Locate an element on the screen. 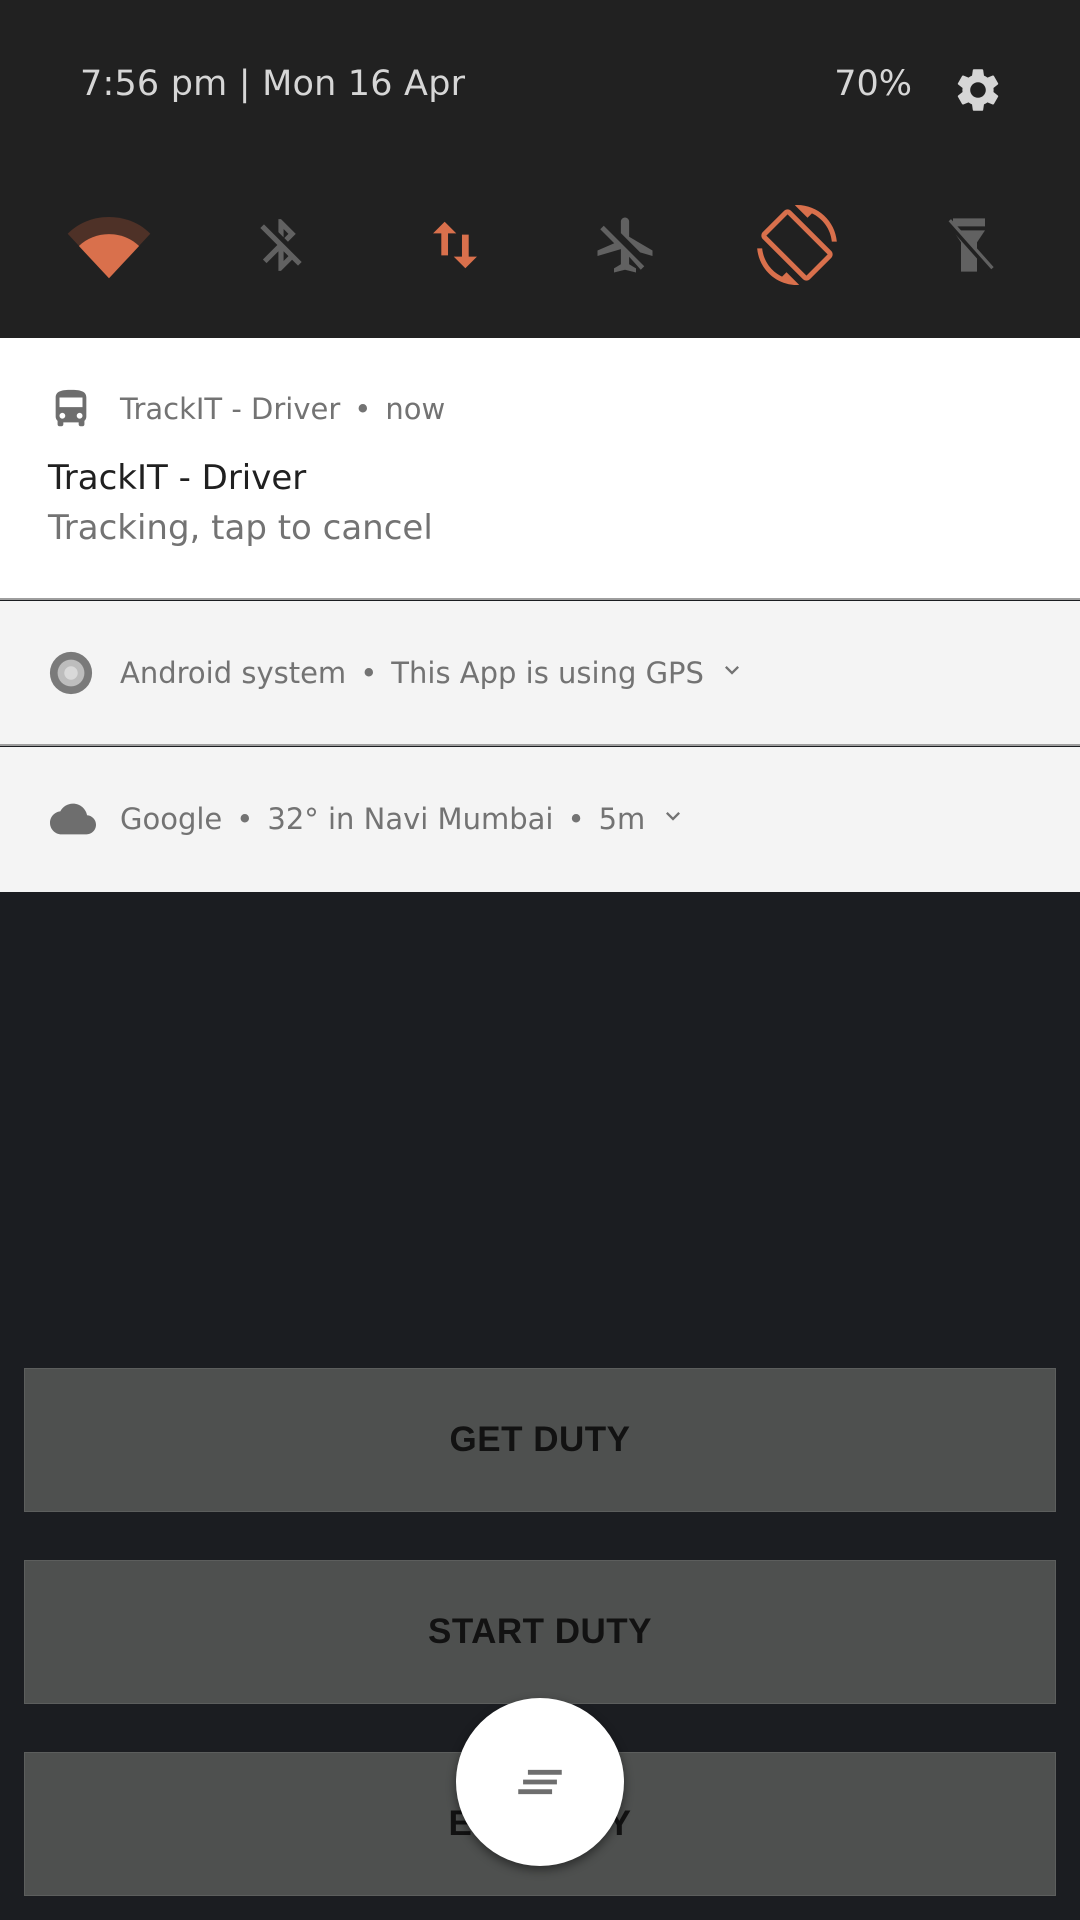 The width and height of the screenshot is (1080, 1920). start-duty-button: START DUTY is located at coordinates (540, 1632).